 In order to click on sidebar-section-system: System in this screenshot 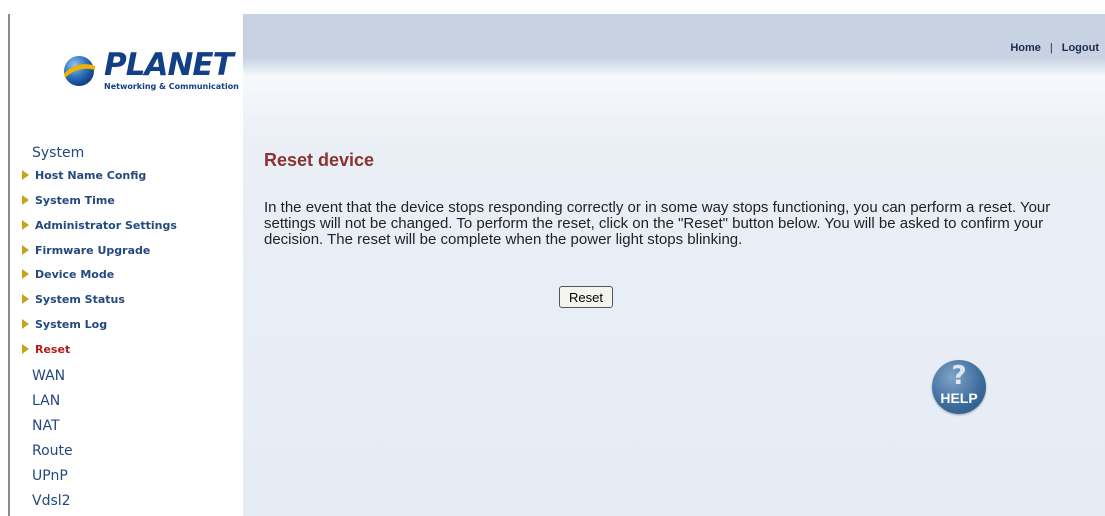, I will do `click(58, 153)`.